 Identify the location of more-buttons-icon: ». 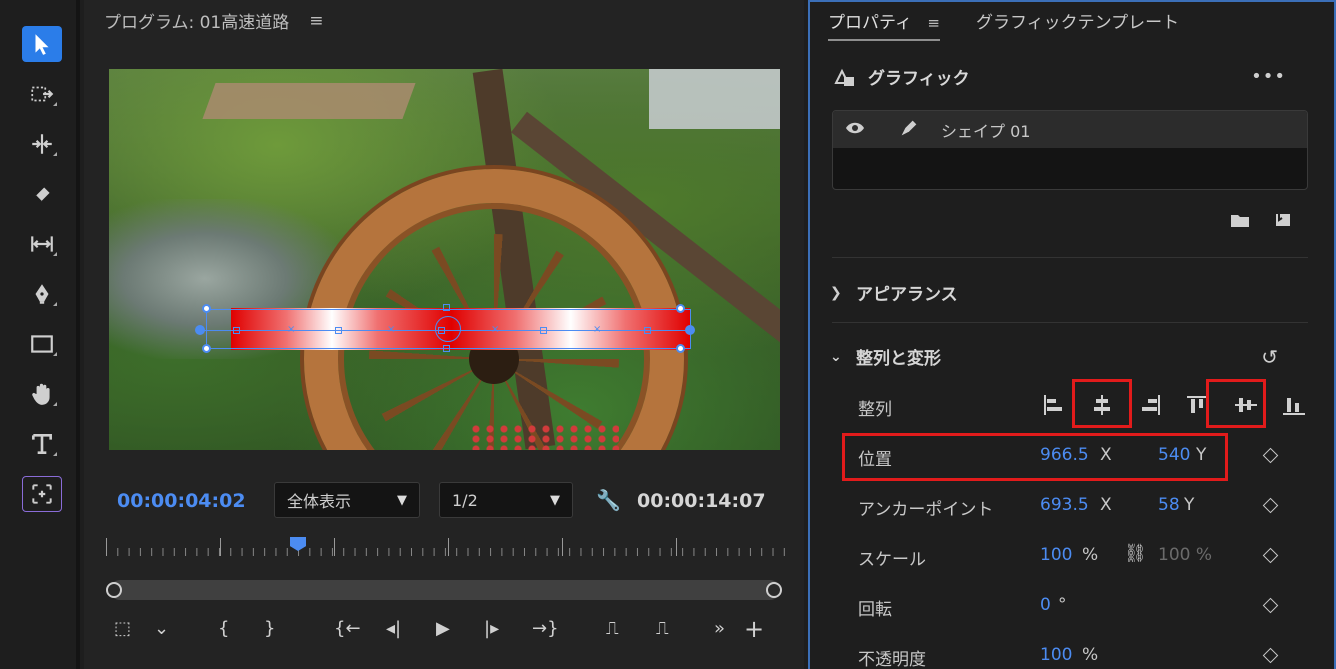
(719, 629).